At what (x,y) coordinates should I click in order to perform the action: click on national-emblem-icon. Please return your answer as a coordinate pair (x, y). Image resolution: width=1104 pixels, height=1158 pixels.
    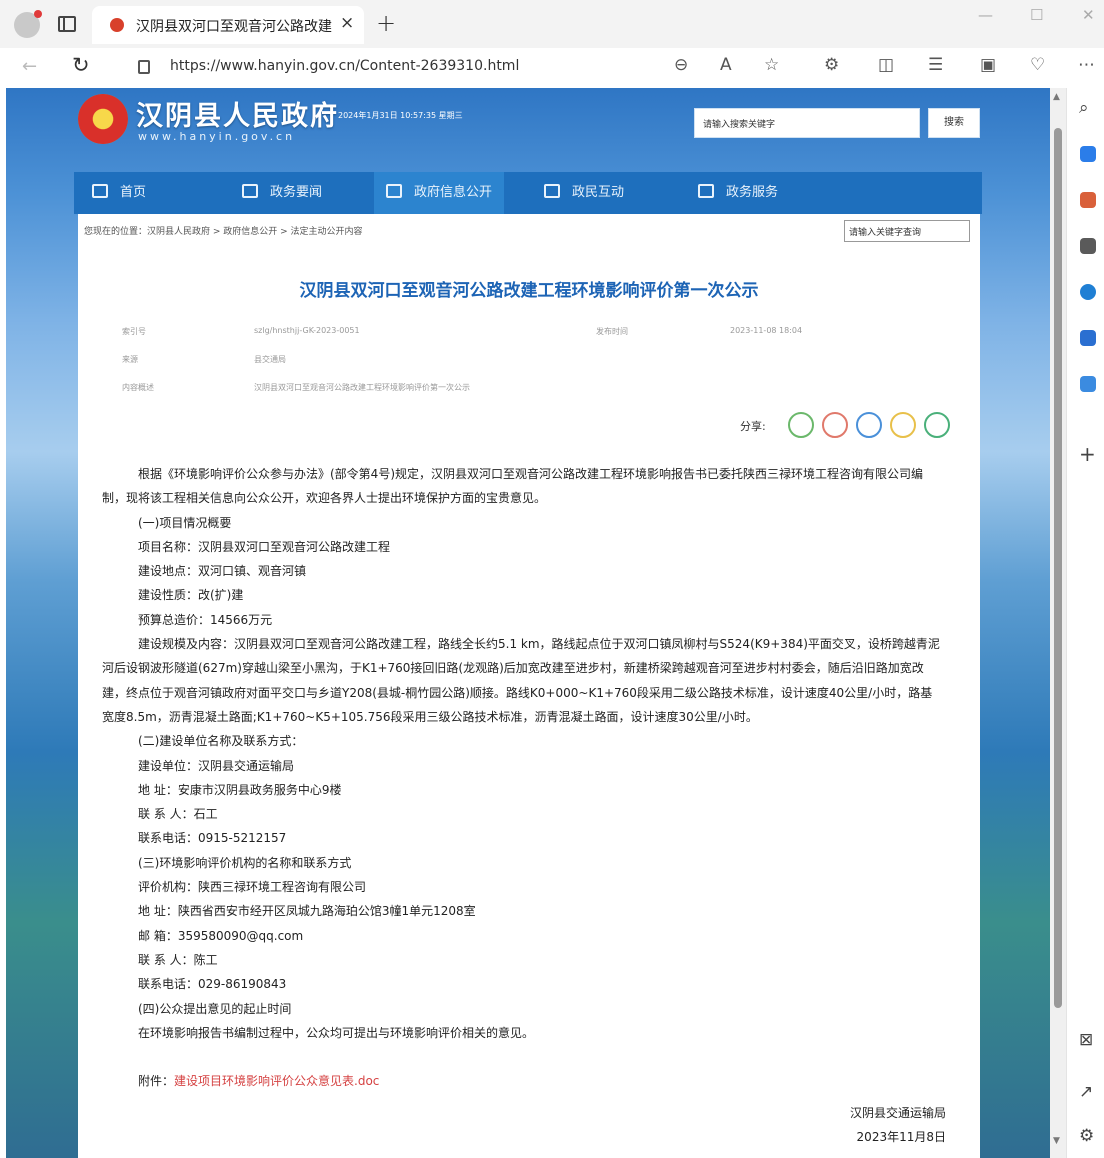
    Looking at the image, I should click on (103, 119).